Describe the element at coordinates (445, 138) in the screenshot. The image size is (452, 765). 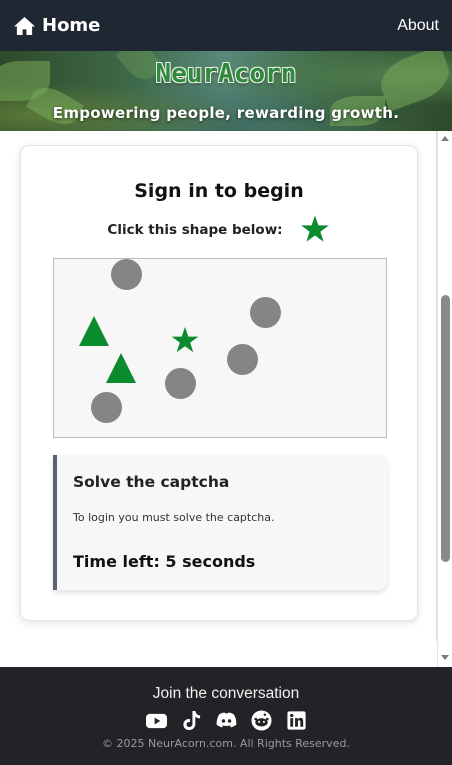
I see `scroll-up-arrow-icon` at that location.